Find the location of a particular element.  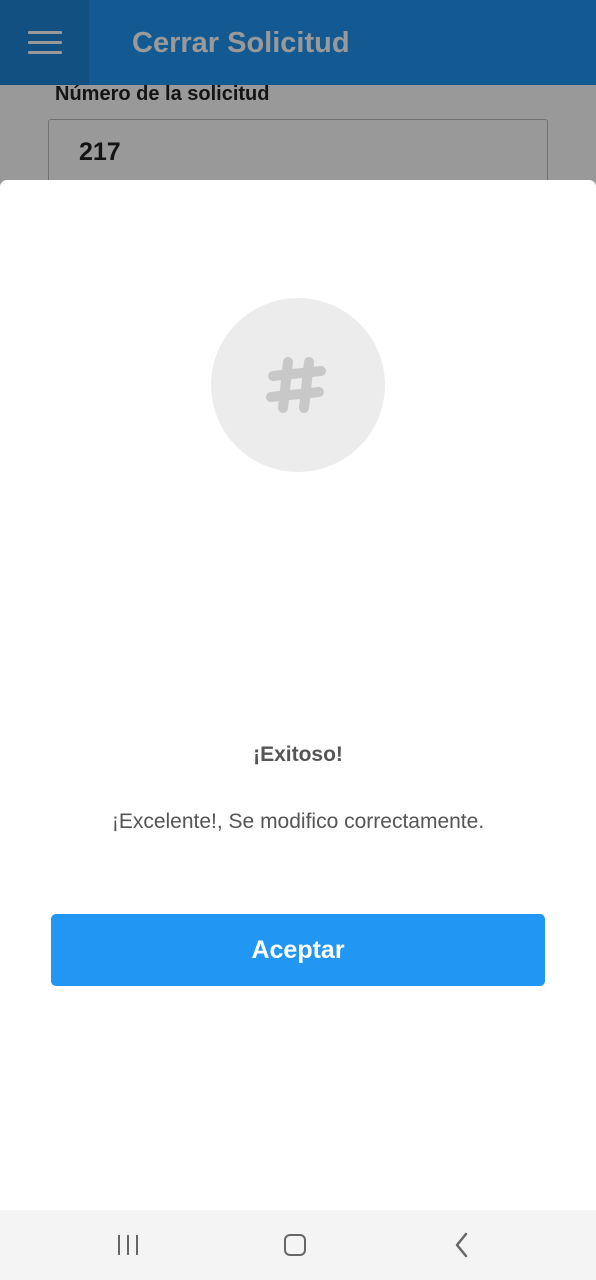

recents-button is located at coordinates (128, 1245).